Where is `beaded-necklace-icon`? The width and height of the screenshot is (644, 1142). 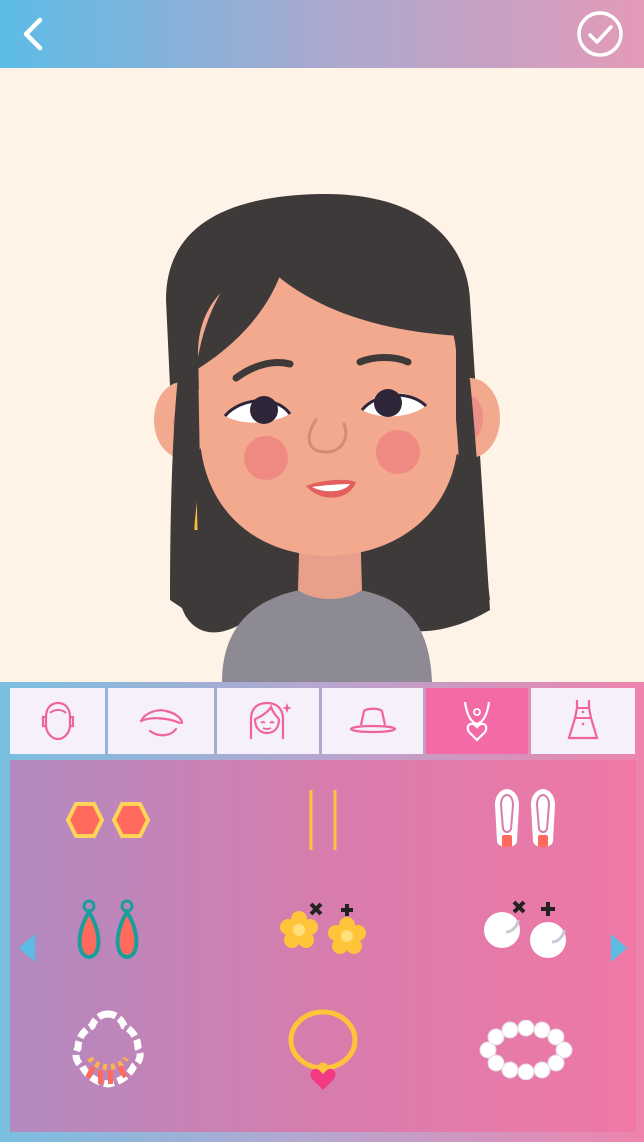 beaded-necklace-icon is located at coordinates (108, 1049).